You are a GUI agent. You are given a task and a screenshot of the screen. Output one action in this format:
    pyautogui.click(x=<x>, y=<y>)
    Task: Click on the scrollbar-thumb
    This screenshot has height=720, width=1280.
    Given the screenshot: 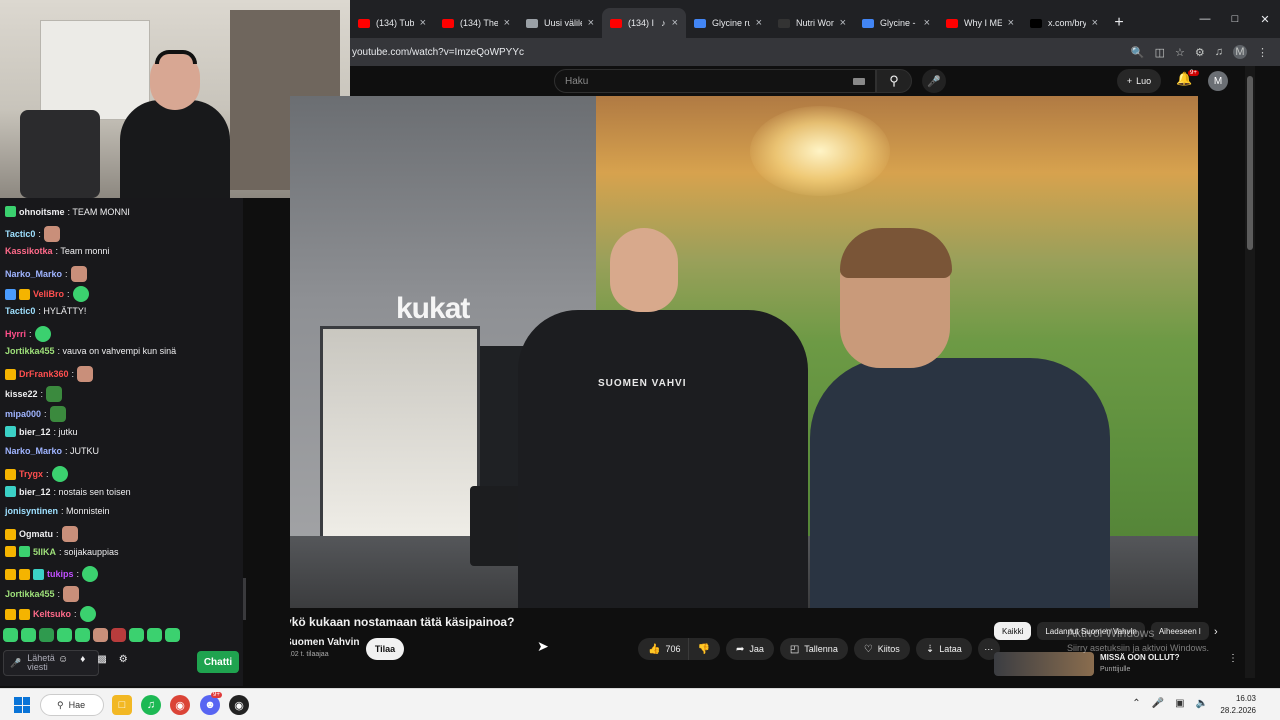 What is the action you would take?
    pyautogui.click(x=1250, y=163)
    